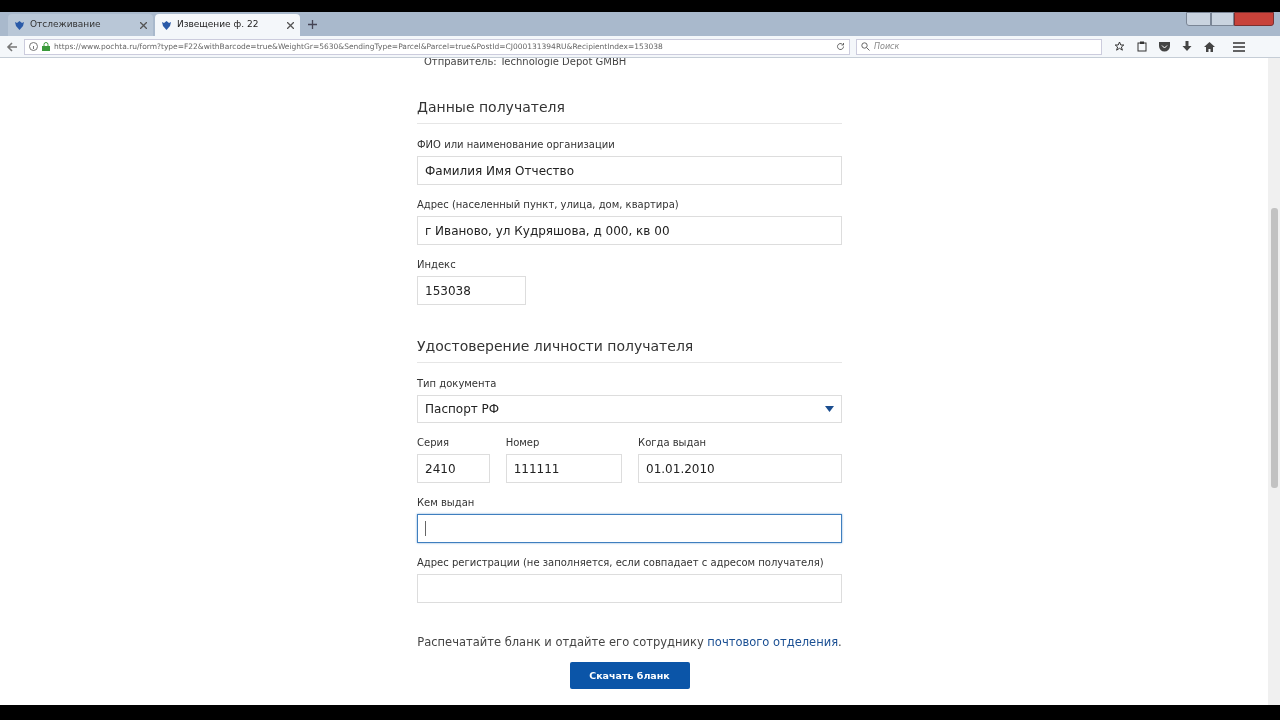 The width and height of the screenshot is (1280, 720). Describe the element at coordinates (1239, 46) in the screenshot. I see `menu-icon` at that location.